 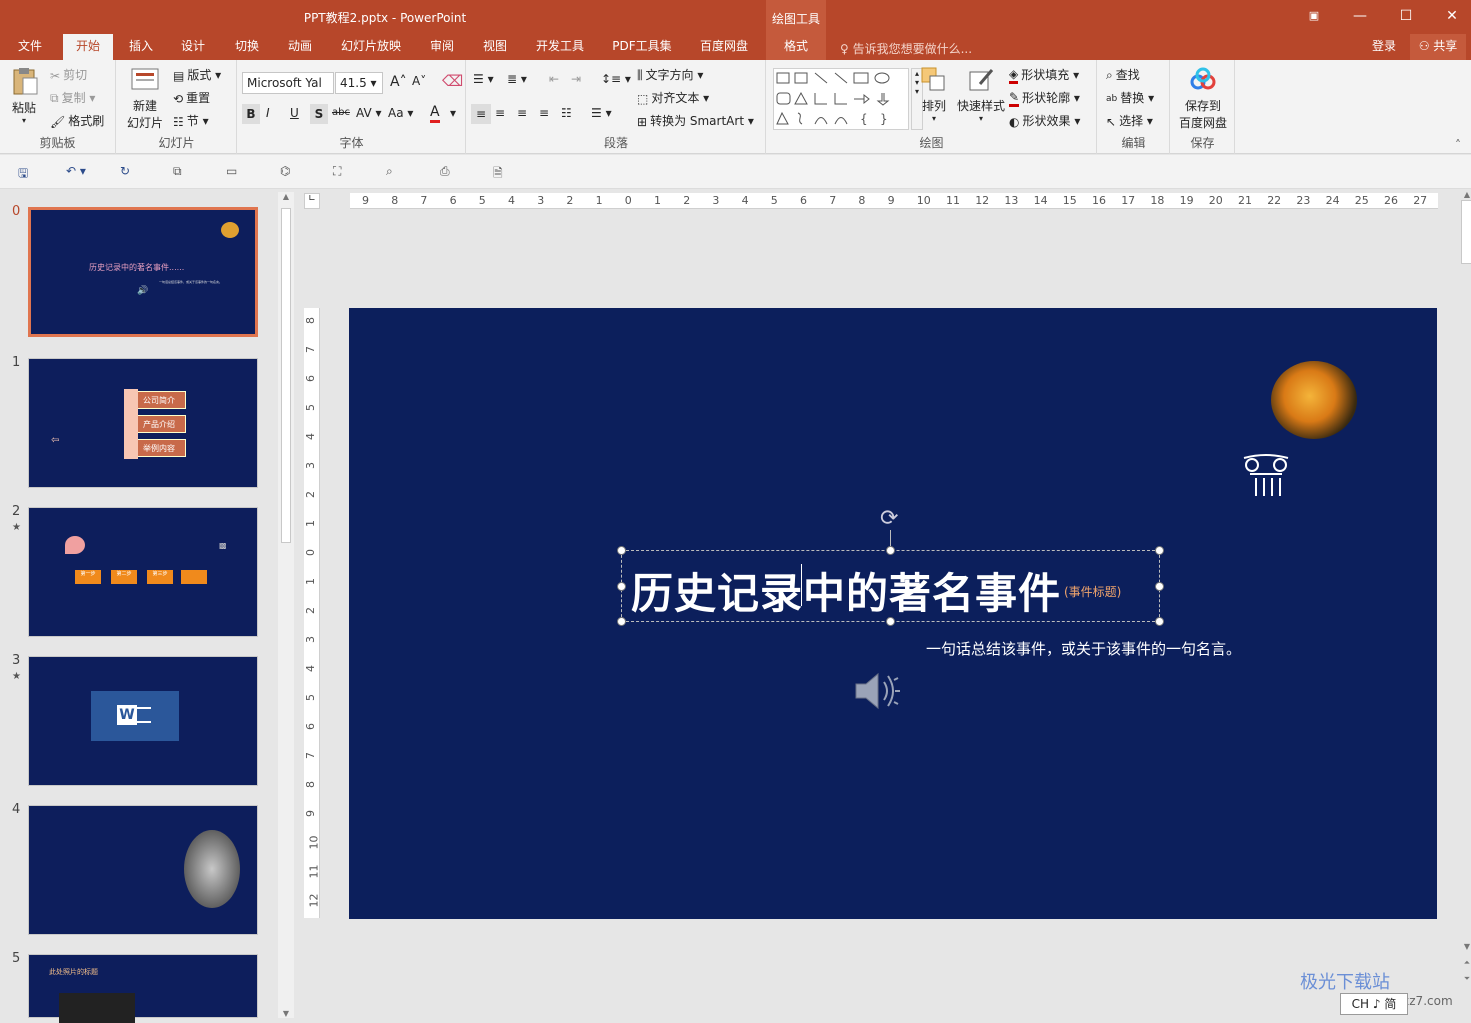 I want to click on toolbar-icon-6: 🗎, so click(x=501, y=172).